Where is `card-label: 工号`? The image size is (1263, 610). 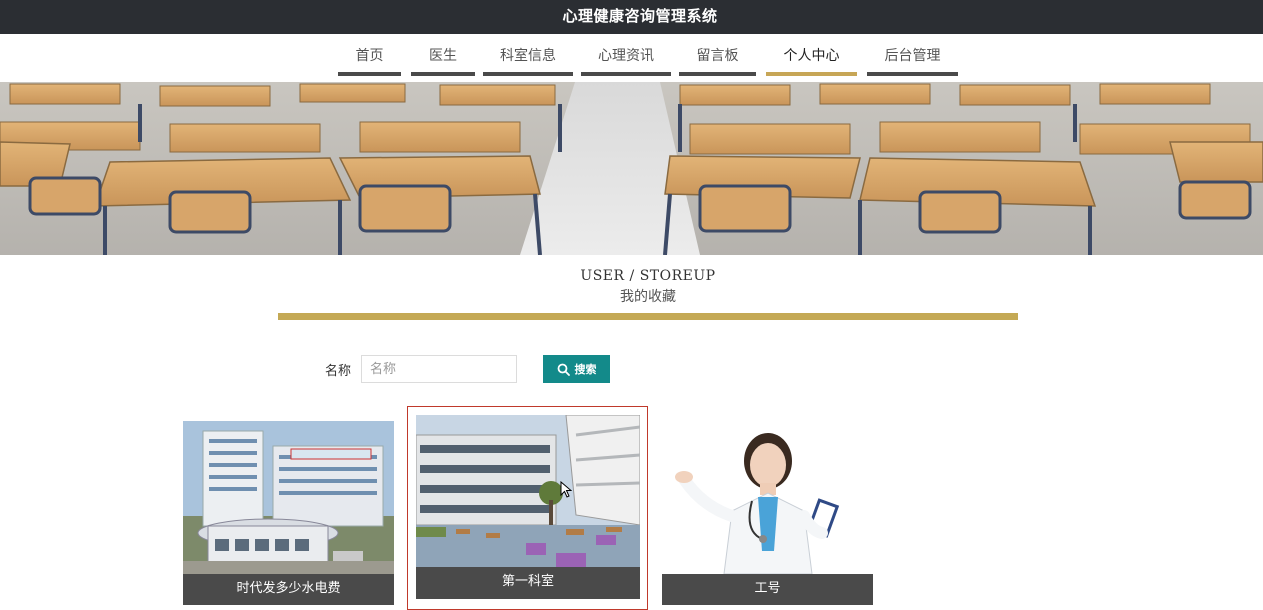 card-label: 工号 is located at coordinates (767, 589).